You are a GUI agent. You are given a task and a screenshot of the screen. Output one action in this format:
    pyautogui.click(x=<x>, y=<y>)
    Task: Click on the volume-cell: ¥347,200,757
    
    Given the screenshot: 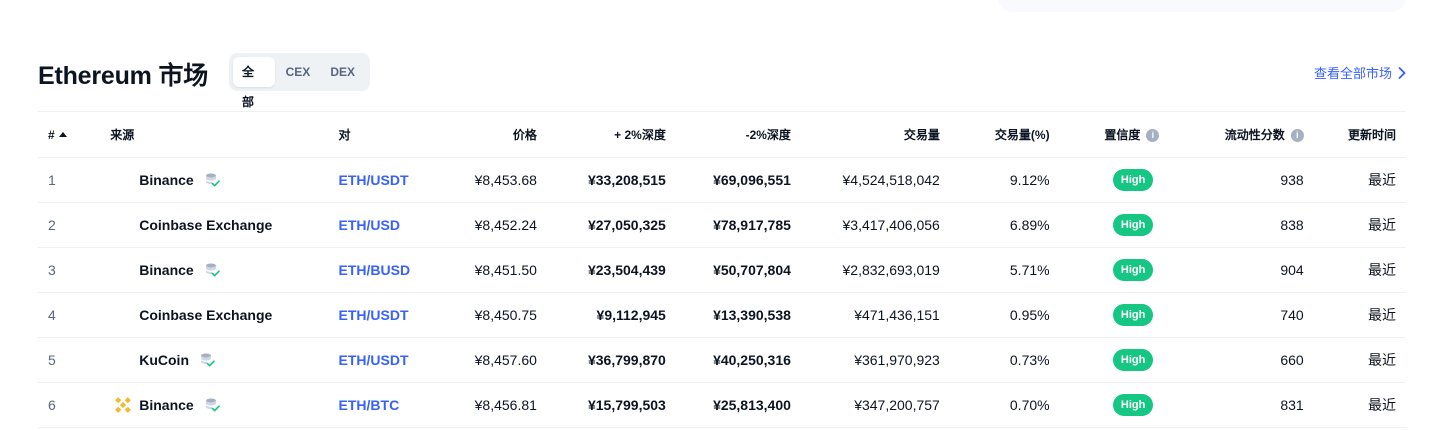 What is the action you would take?
    pyautogui.click(x=865, y=405)
    